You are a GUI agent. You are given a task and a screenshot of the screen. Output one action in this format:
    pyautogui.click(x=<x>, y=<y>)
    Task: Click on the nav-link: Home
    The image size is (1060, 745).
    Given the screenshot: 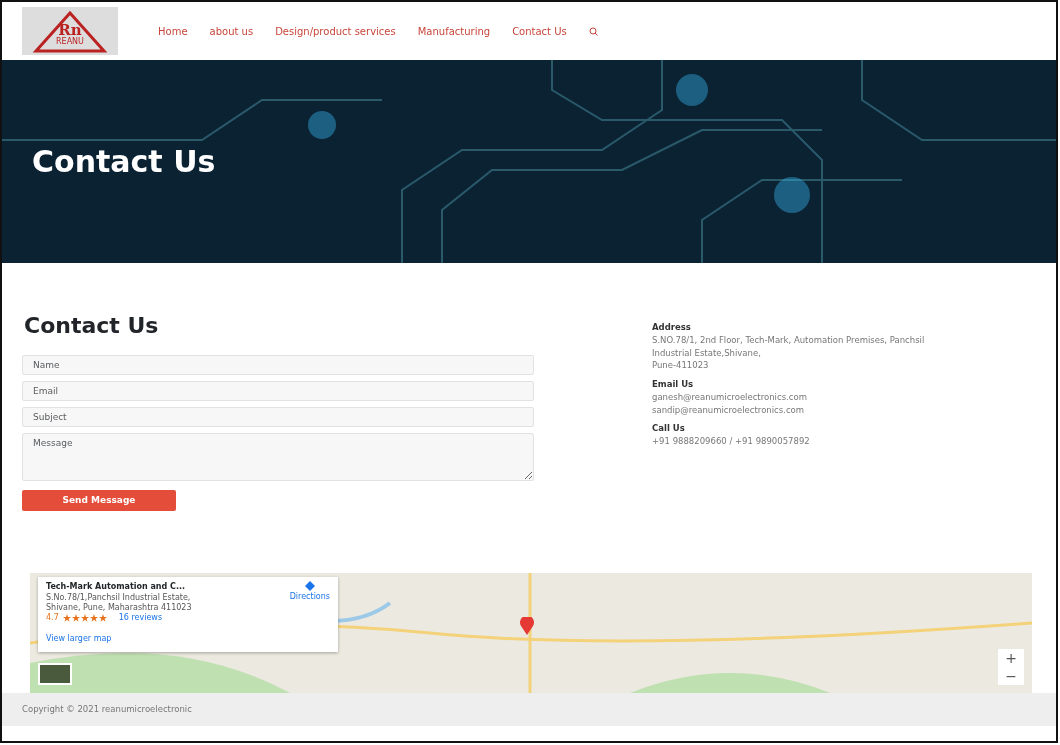 What is the action you would take?
    pyautogui.click(x=173, y=31)
    